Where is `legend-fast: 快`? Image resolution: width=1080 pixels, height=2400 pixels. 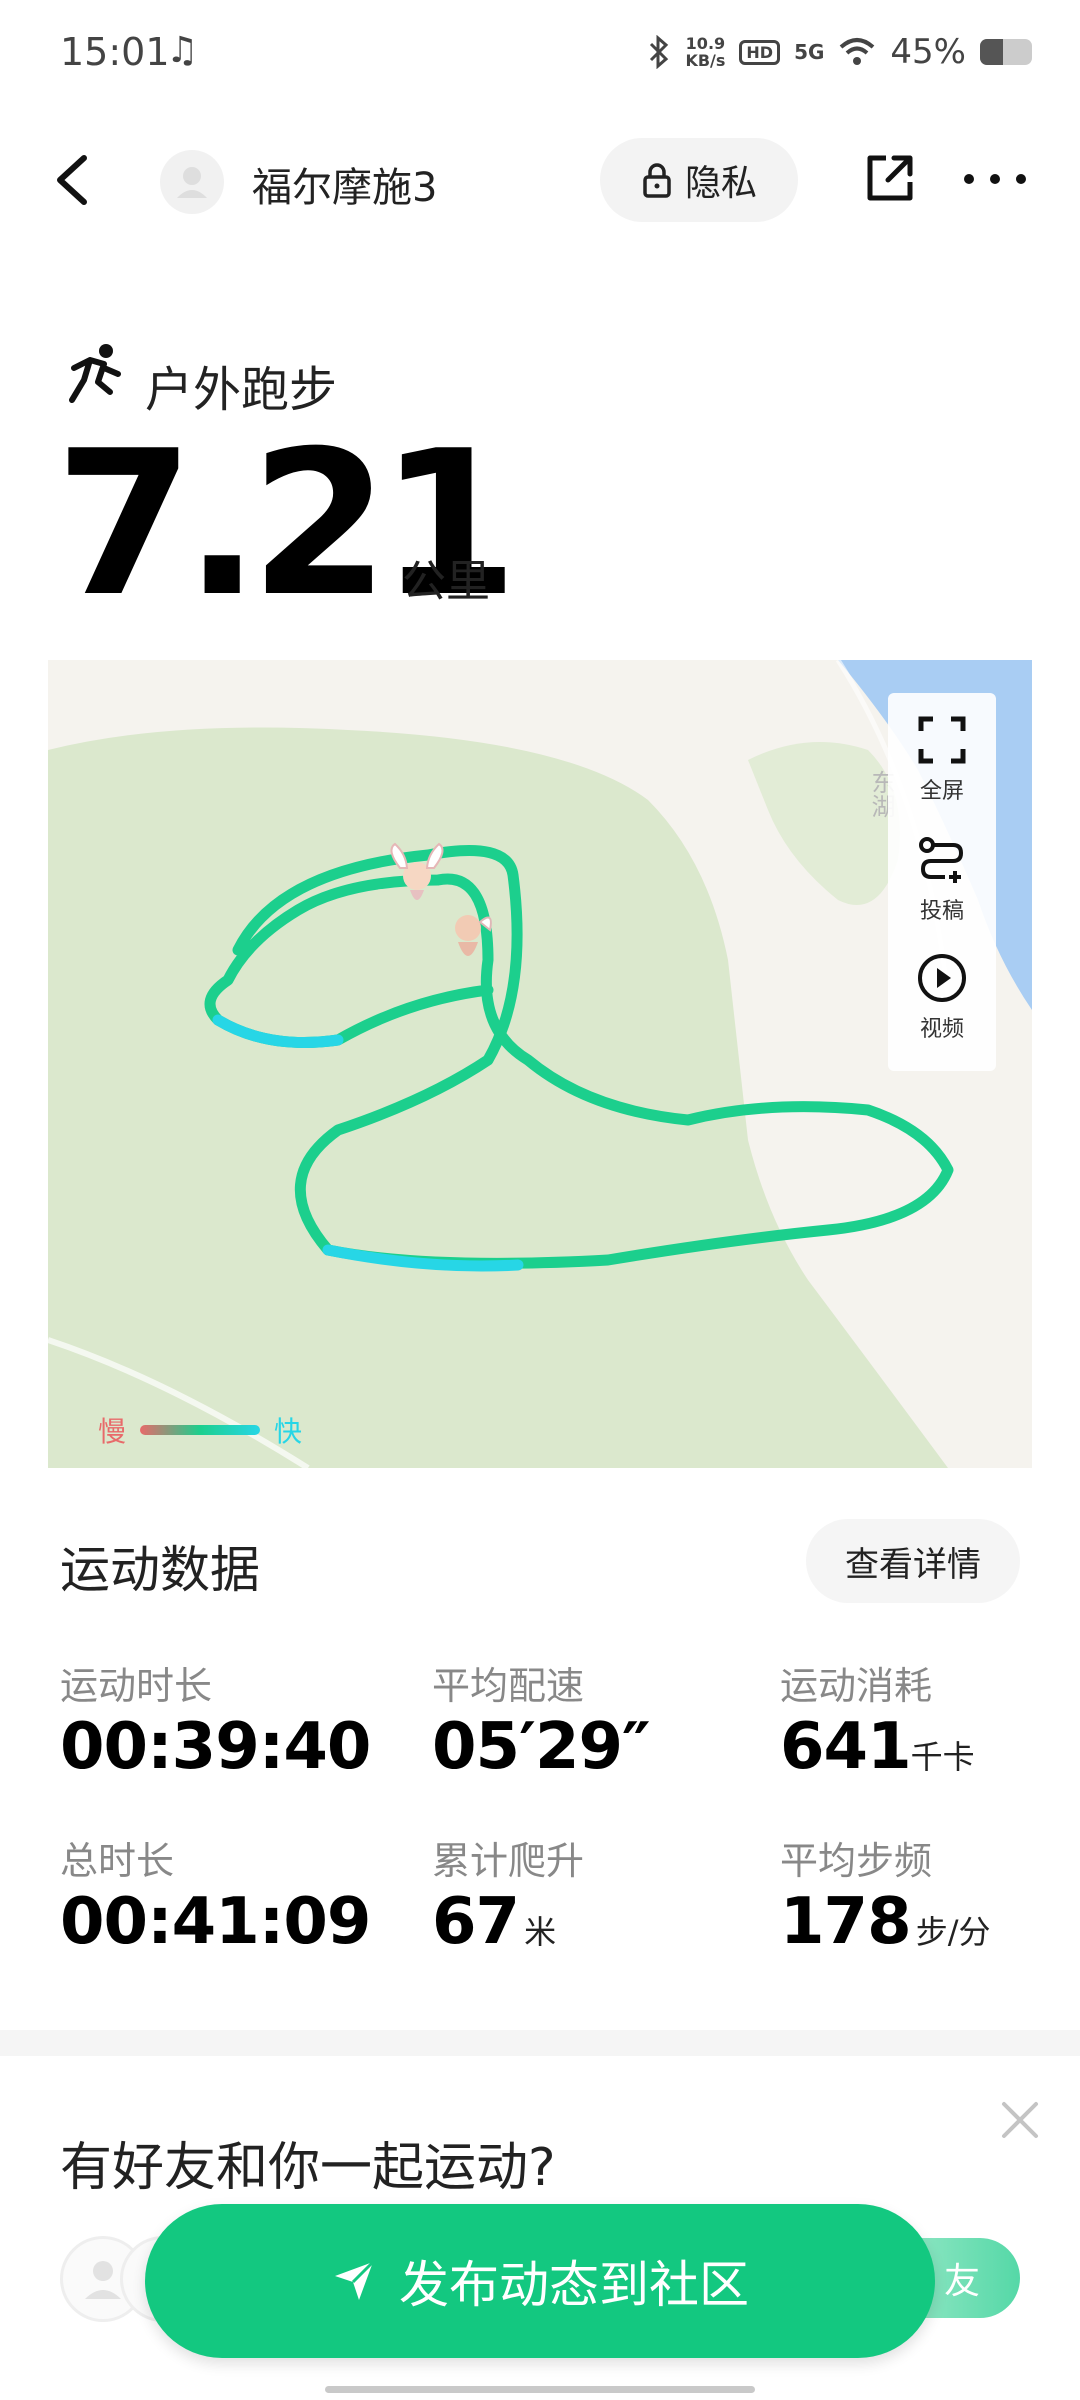
legend-fast: 快 is located at coordinates (288, 1431).